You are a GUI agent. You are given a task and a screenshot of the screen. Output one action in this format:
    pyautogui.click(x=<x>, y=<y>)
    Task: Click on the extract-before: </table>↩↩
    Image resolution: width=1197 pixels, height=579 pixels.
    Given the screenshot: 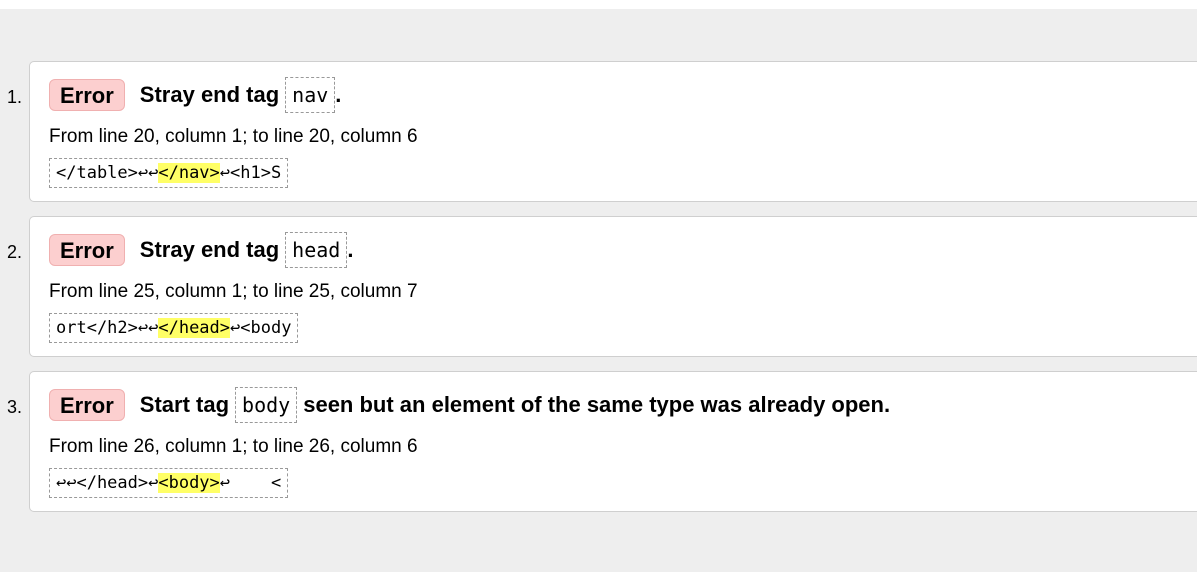 What is the action you would take?
    pyautogui.click(x=107, y=173)
    